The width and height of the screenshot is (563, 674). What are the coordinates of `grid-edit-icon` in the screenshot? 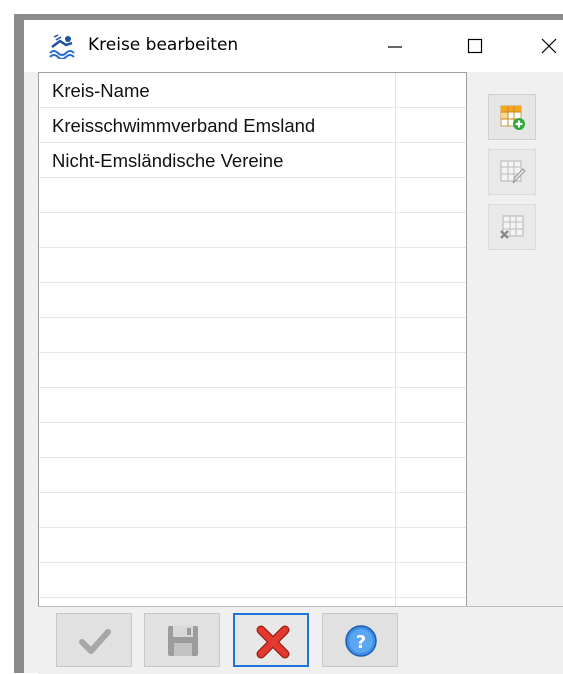 It's located at (513, 172).